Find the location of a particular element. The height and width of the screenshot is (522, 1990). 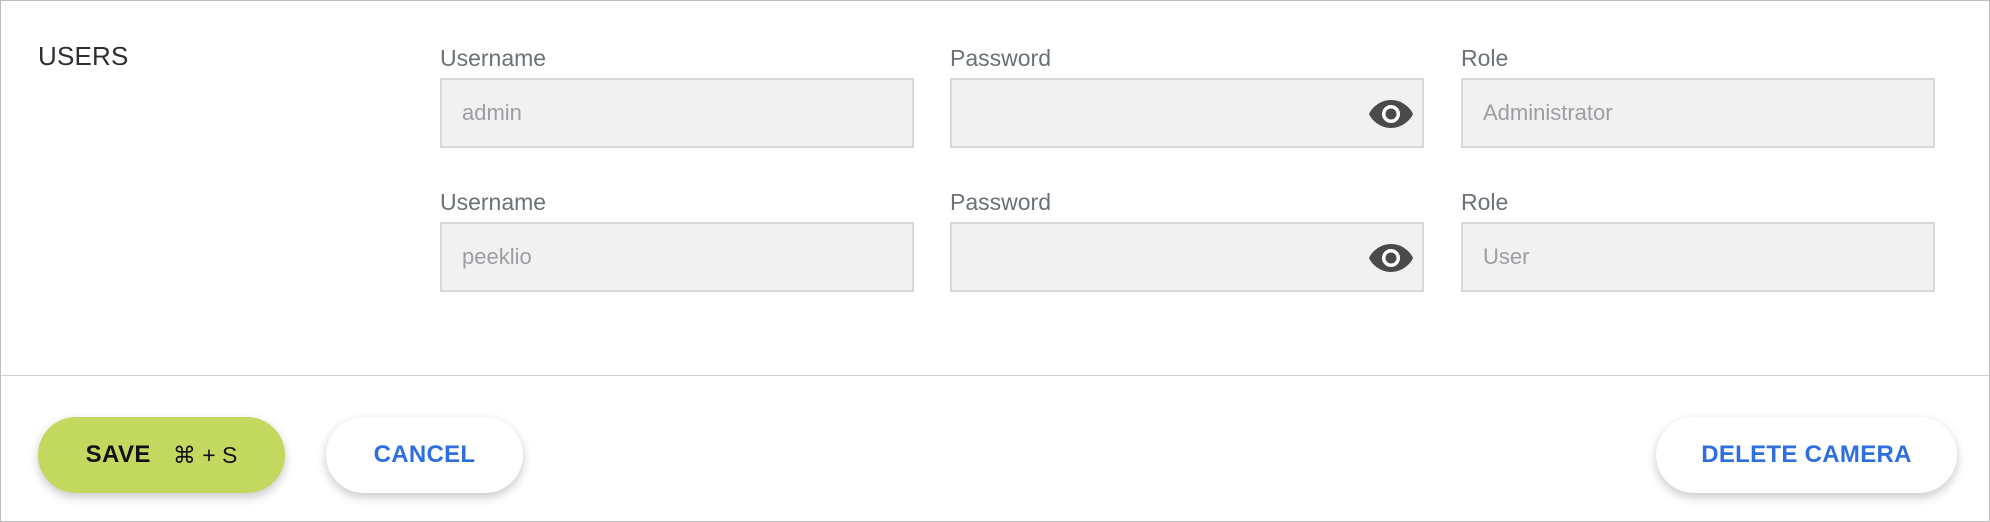

section-title: USERS is located at coordinates (83, 56).